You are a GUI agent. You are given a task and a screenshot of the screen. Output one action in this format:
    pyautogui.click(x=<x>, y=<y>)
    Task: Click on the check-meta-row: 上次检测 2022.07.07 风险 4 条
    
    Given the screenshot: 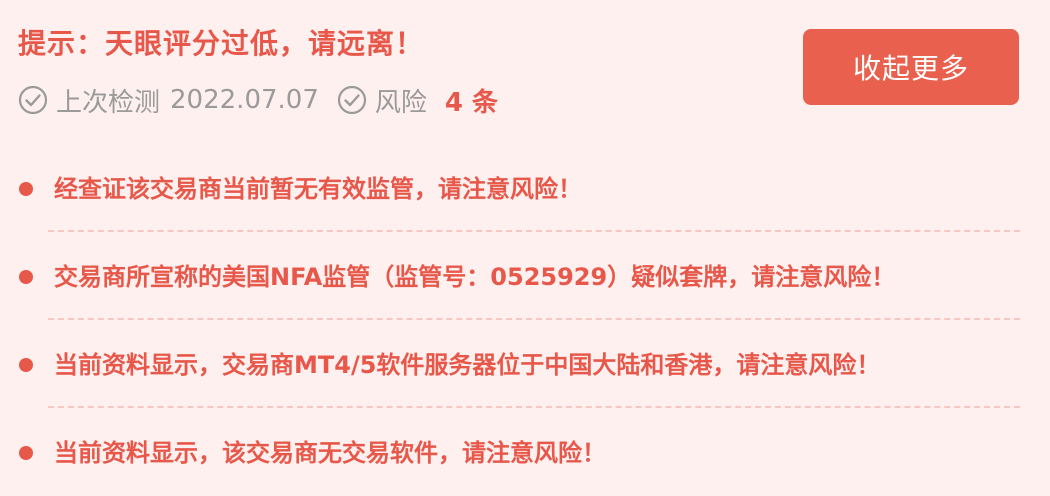 What is the action you would take?
    pyautogui.click(x=267, y=100)
    